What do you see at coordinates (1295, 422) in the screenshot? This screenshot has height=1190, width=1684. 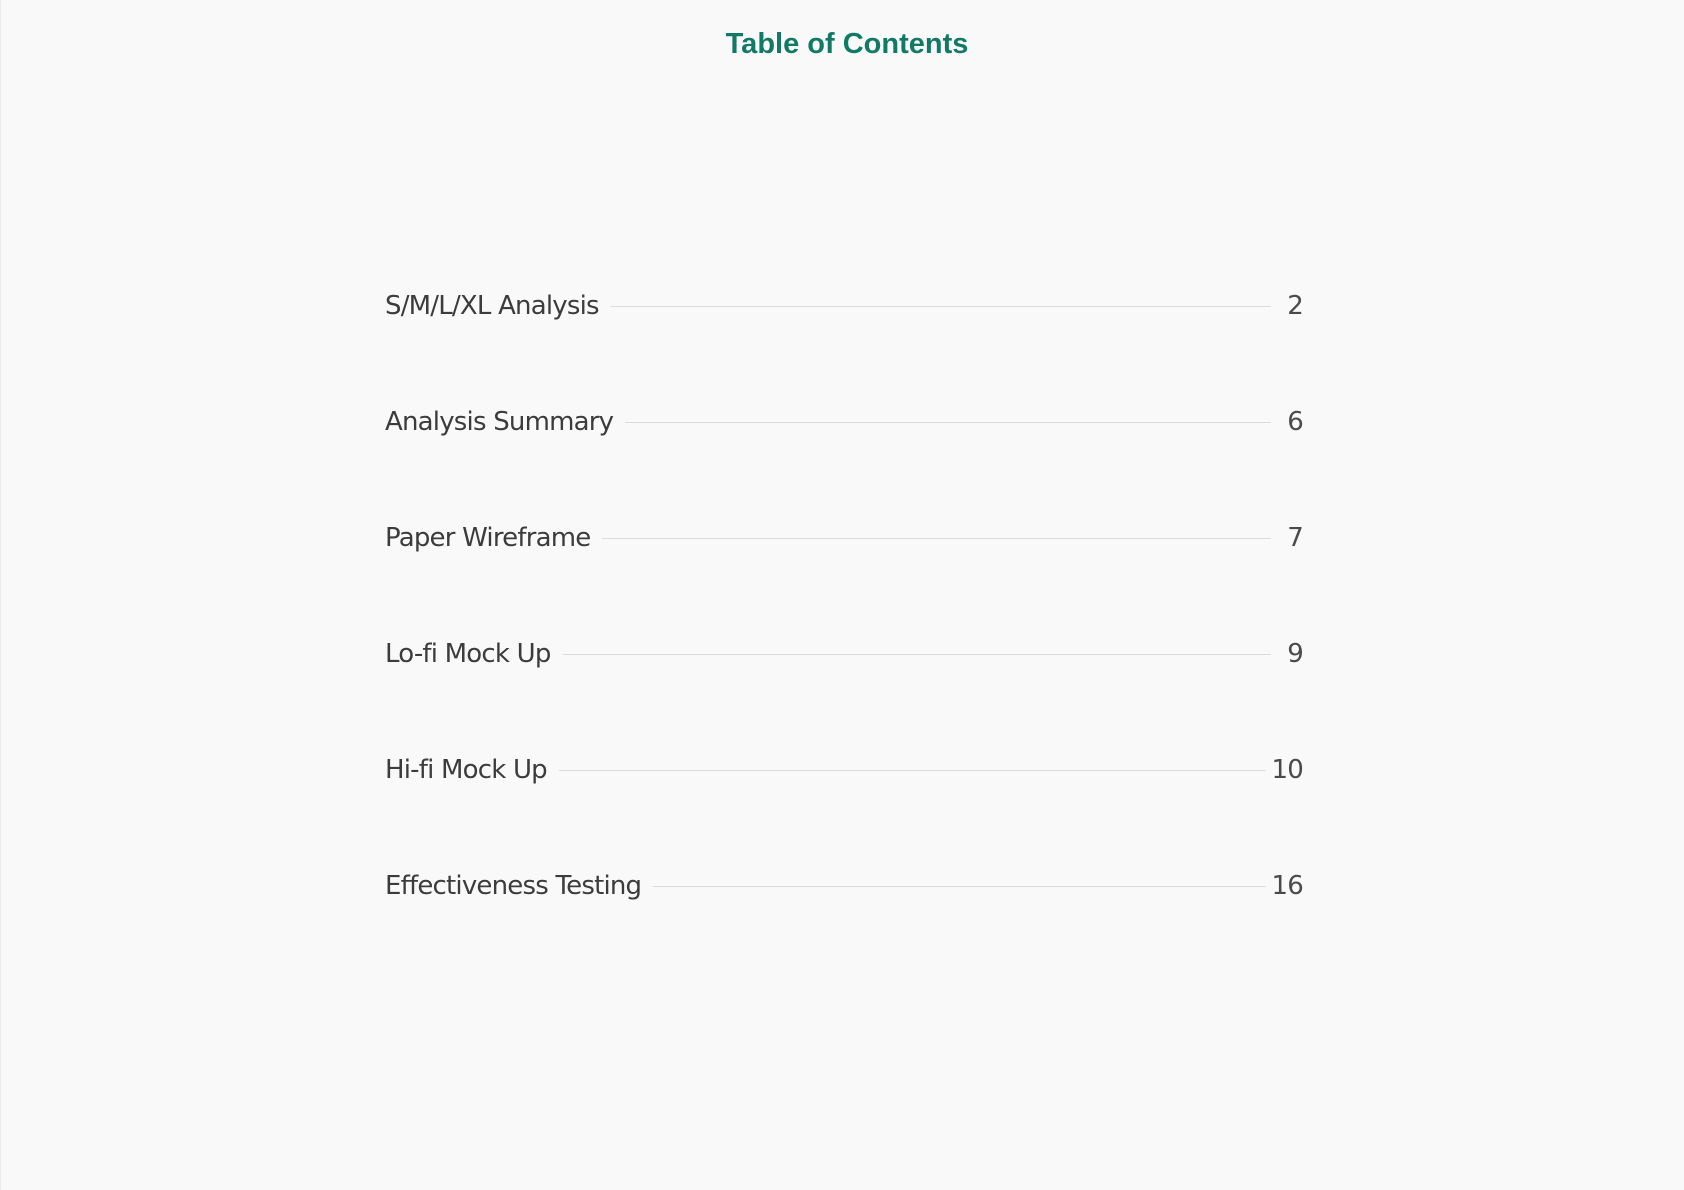 I see `toc-page-number: 6` at bounding box center [1295, 422].